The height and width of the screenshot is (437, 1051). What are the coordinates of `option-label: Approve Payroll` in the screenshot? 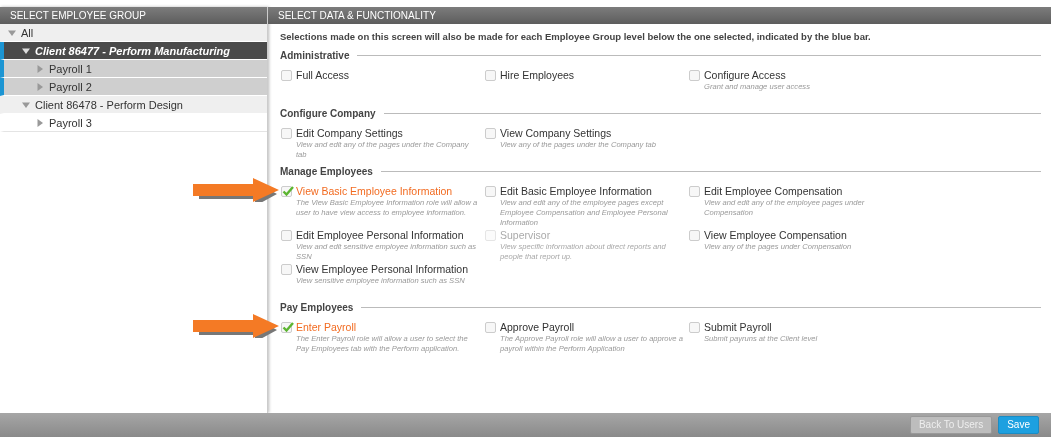 It's located at (538, 327).